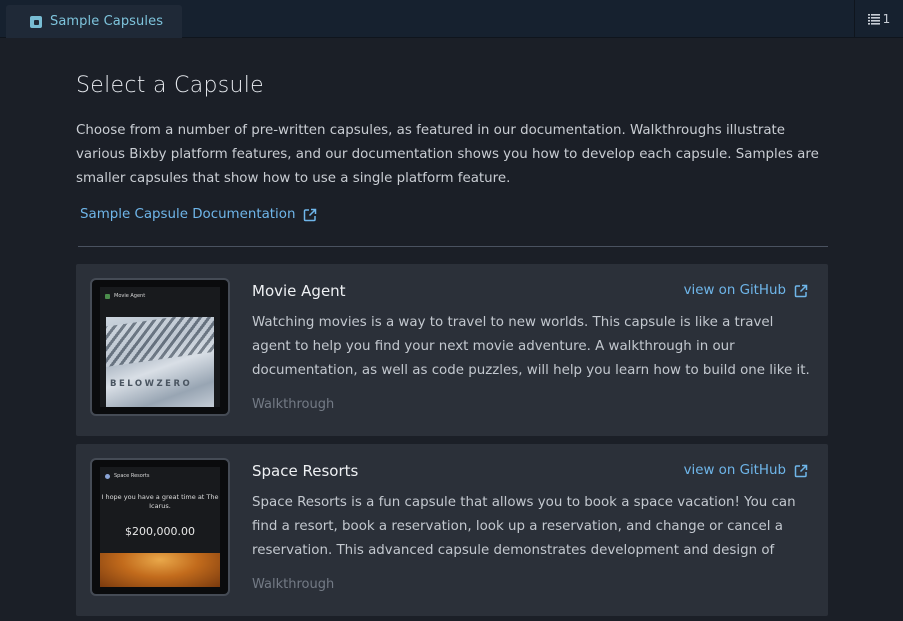 The width and height of the screenshot is (903, 621). I want to click on phone-price: $200,000.00, so click(160, 531).